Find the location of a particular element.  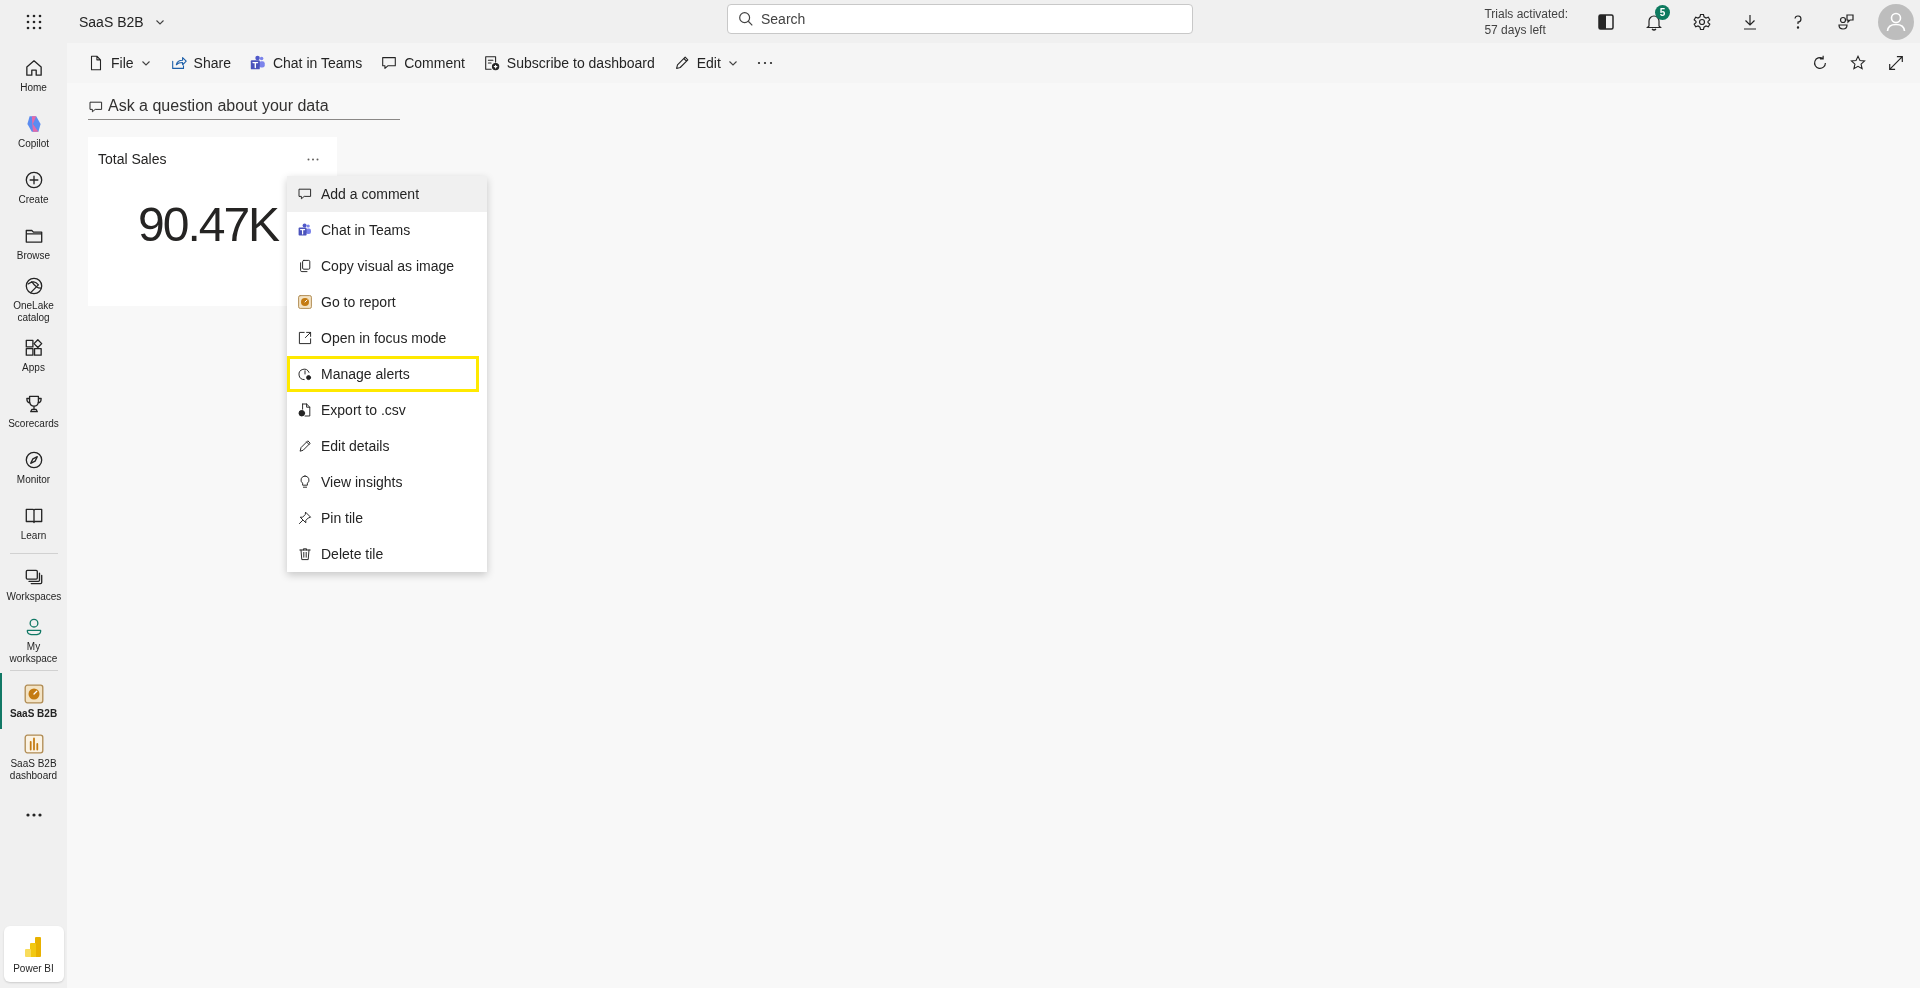

copy-icon is located at coordinates (305, 266).